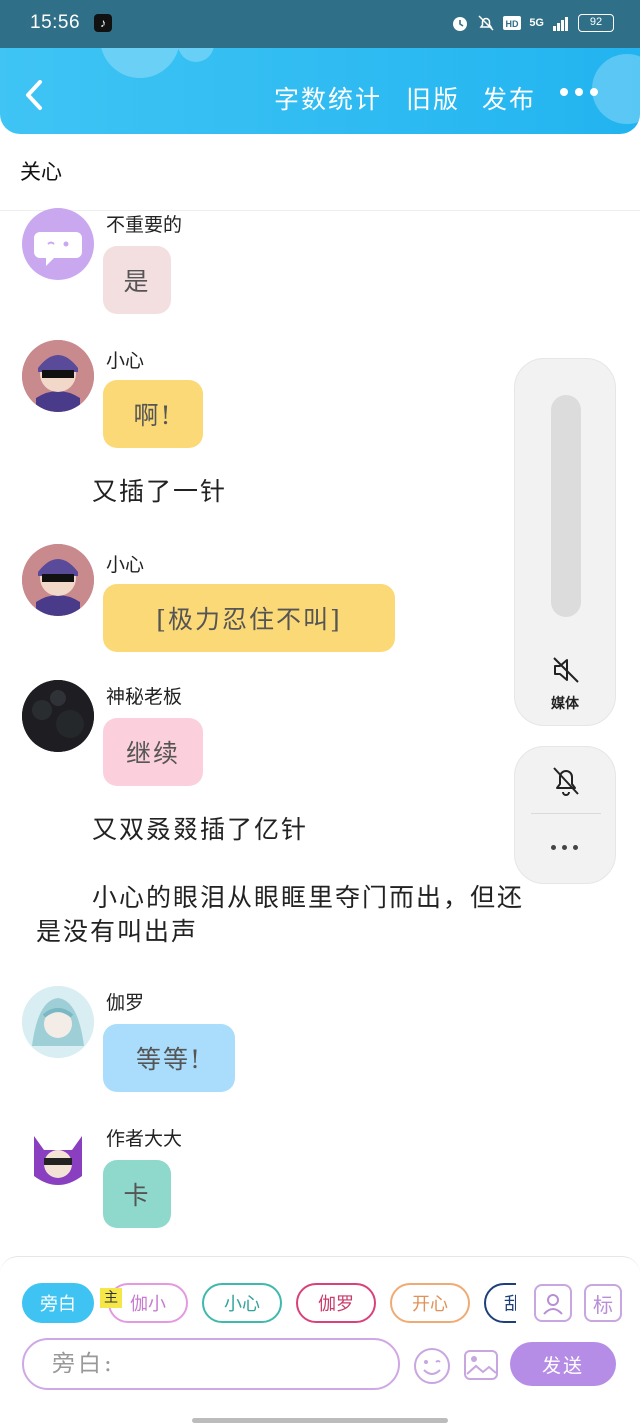 This screenshot has height=1427, width=640. I want to click on role-selector: 旁白 伽小 小心 伽罗 开心 乱, so click(269, 1304).